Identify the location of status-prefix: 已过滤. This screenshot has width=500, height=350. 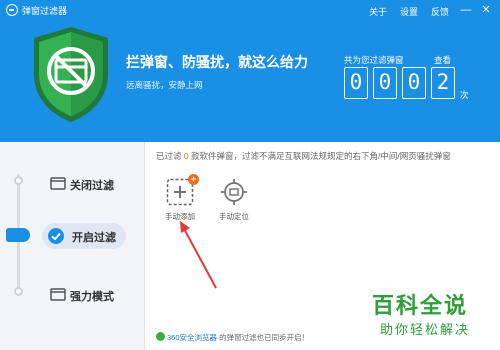
(169, 156).